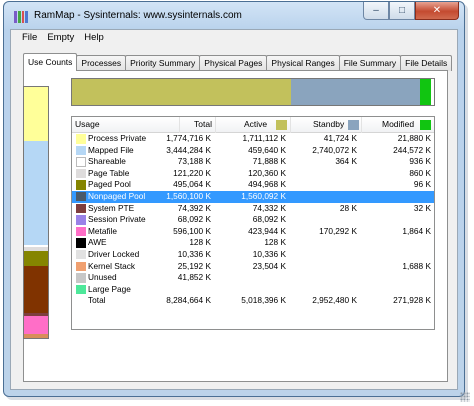 The width and height of the screenshot is (474, 406). What do you see at coordinates (114, 253) in the screenshot?
I see `cell-name: Driver Locked` at bounding box center [114, 253].